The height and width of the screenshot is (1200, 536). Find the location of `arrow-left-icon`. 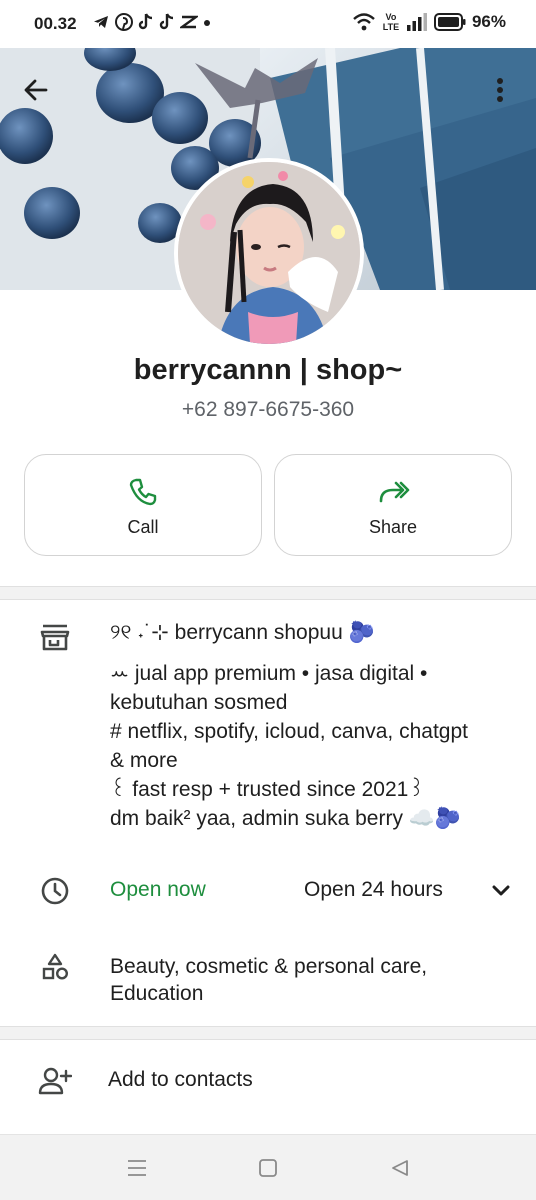

arrow-left-icon is located at coordinates (36, 90).